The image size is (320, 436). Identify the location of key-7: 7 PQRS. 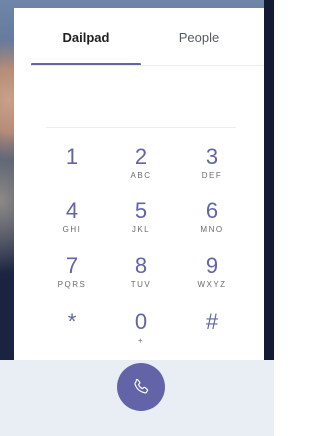
(72, 279).